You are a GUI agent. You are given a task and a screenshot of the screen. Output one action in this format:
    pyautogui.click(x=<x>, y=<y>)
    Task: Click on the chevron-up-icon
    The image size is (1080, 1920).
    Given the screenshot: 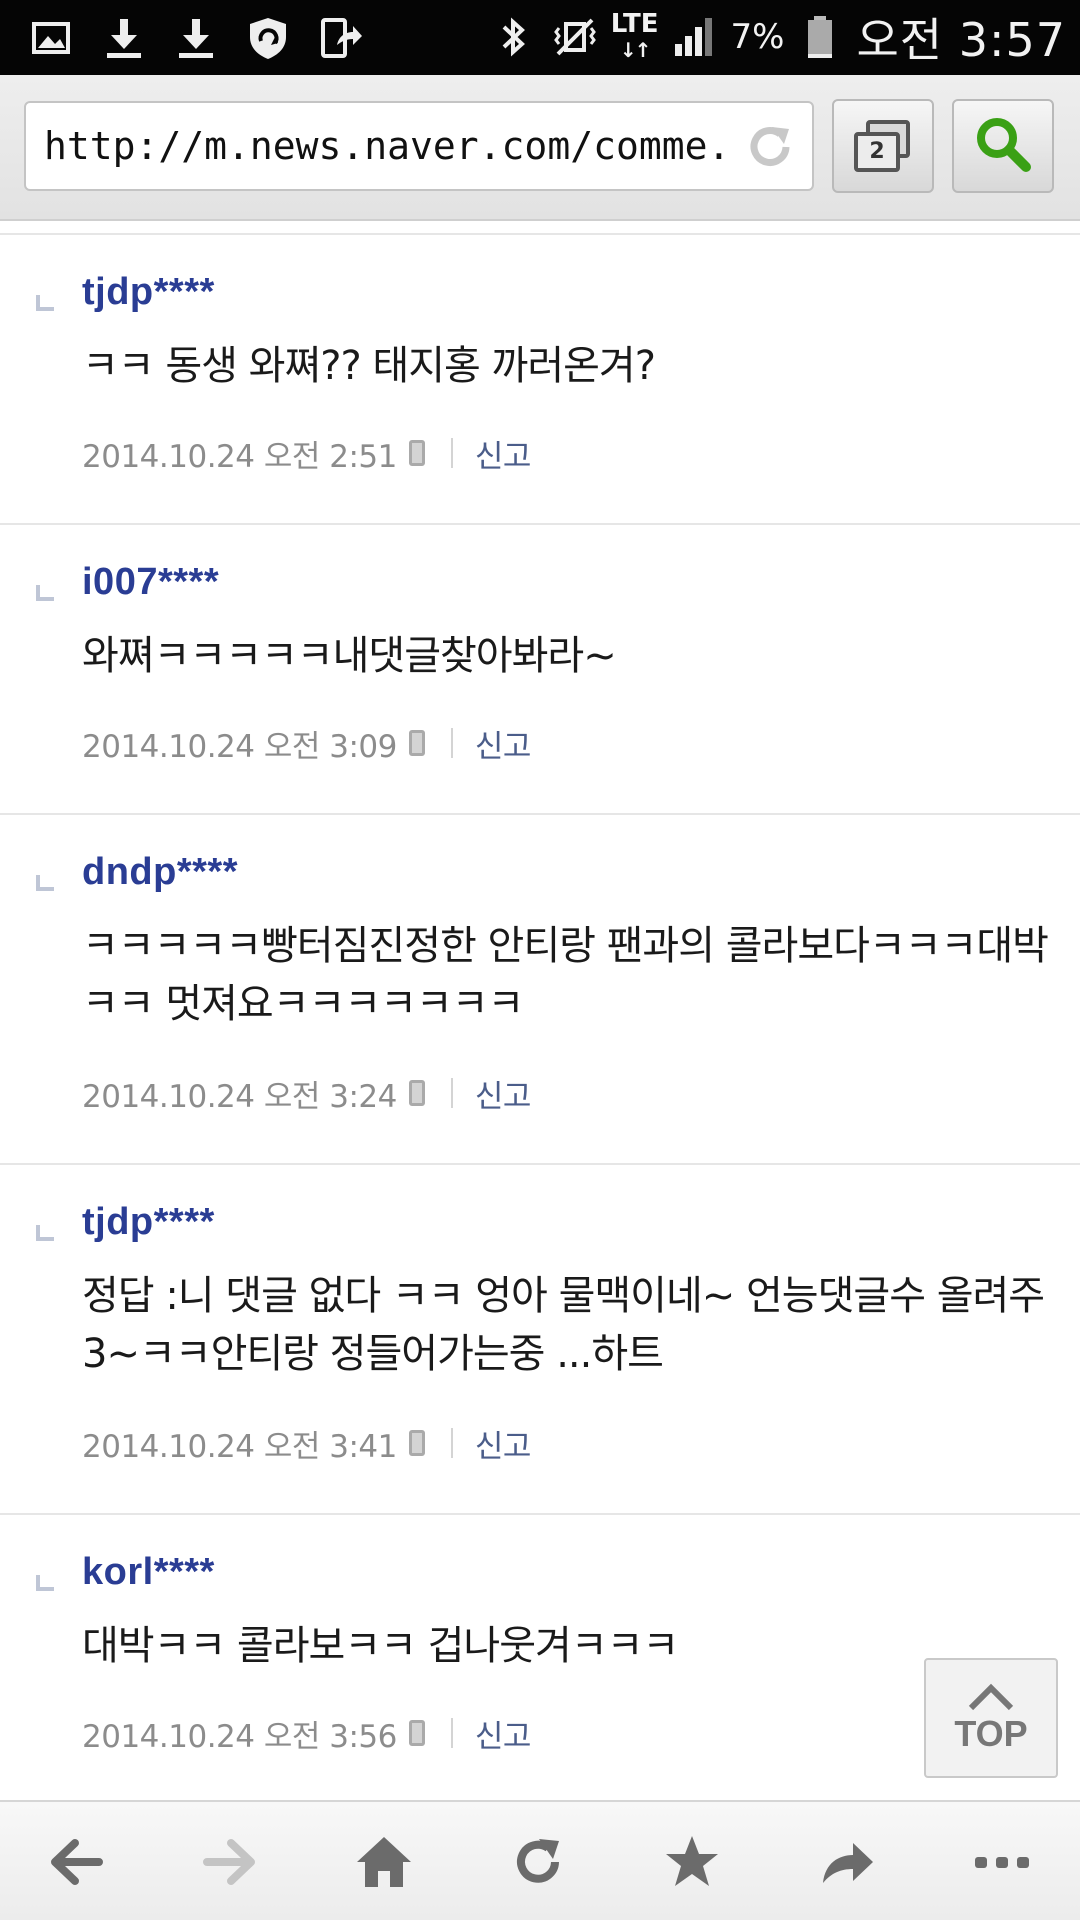 What is the action you would take?
    pyautogui.click(x=991, y=1697)
    